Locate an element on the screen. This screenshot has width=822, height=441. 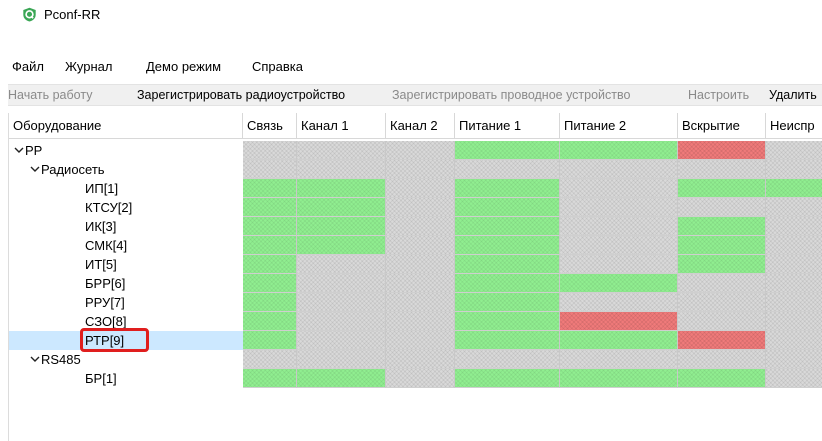
window-title: Pconf-RR is located at coordinates (72, 14).